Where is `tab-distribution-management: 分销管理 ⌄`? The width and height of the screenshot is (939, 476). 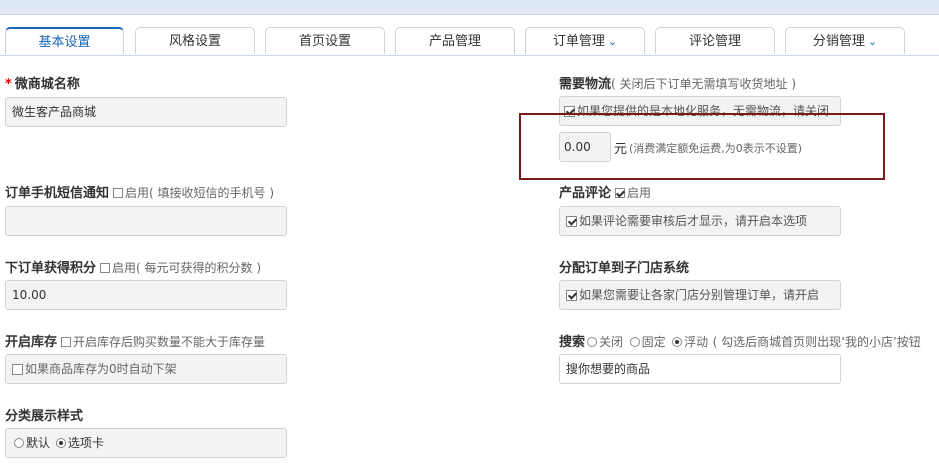 tab-distribution-management: 分销管理 ⌄ is located at coordinates (845, 40).